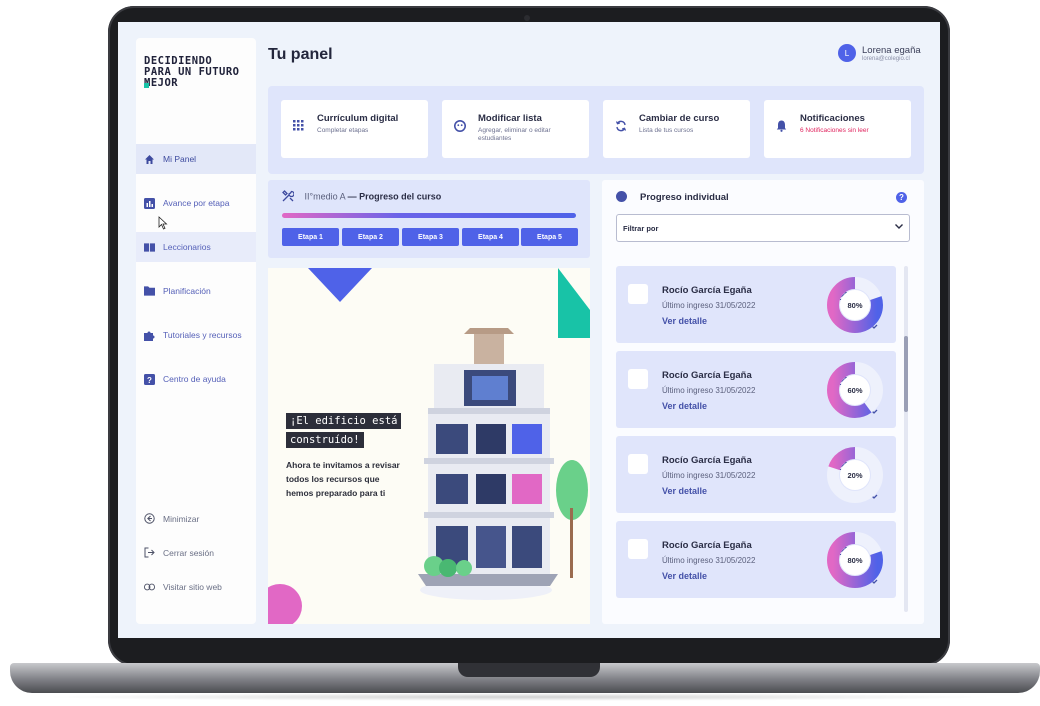 Image resolution: width=1040 pixels, height=706 pixels. What do you see at coordinates (430, 237) in the screenshot?
I see `stage-3-button: Etapa 3` at bounding box center [430, 237].